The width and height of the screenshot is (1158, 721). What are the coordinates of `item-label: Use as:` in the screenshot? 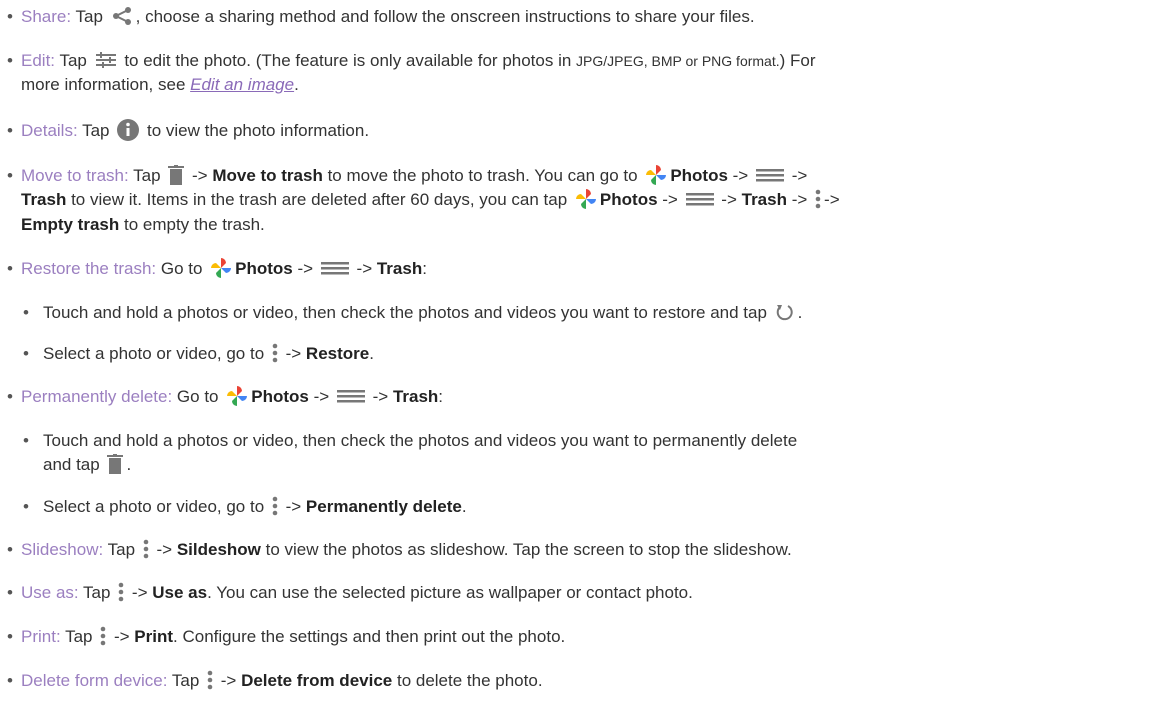 It's located at (50, 592).